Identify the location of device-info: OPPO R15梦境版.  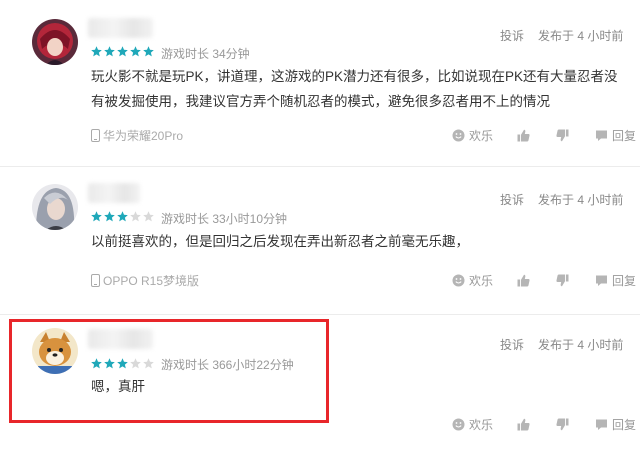
(145, 280).